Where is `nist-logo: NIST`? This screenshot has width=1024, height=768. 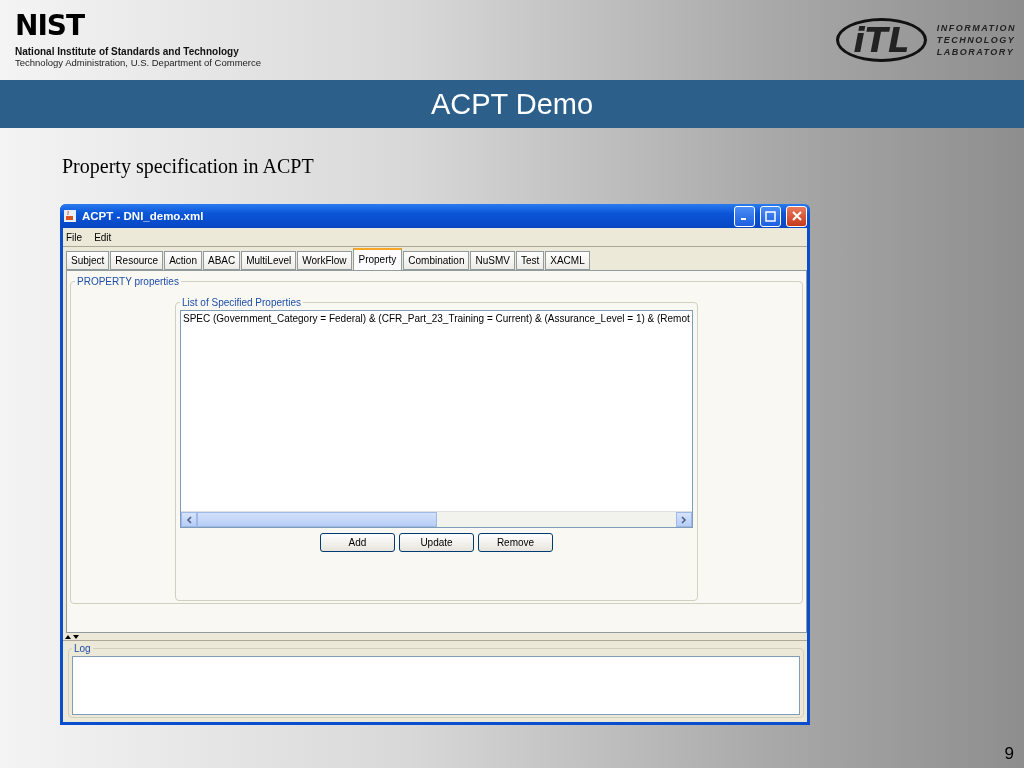 nist-logo: NIST is located at coordinates (50, 26).